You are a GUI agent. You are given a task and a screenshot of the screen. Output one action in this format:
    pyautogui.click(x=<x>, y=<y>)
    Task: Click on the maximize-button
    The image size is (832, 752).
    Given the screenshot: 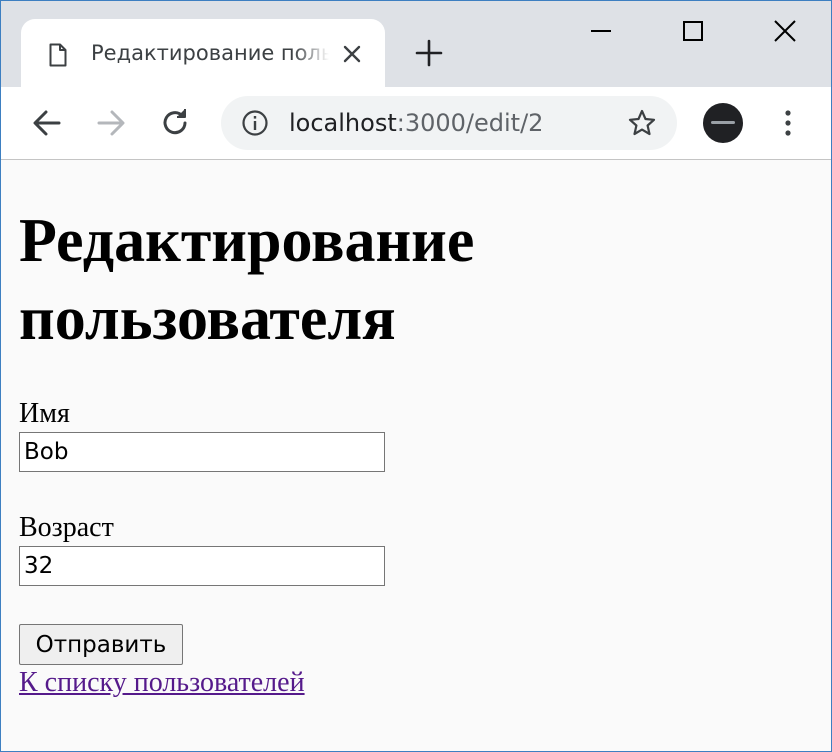 What is the action you would take?
    pyautogui.click(x=693, y=31)
    